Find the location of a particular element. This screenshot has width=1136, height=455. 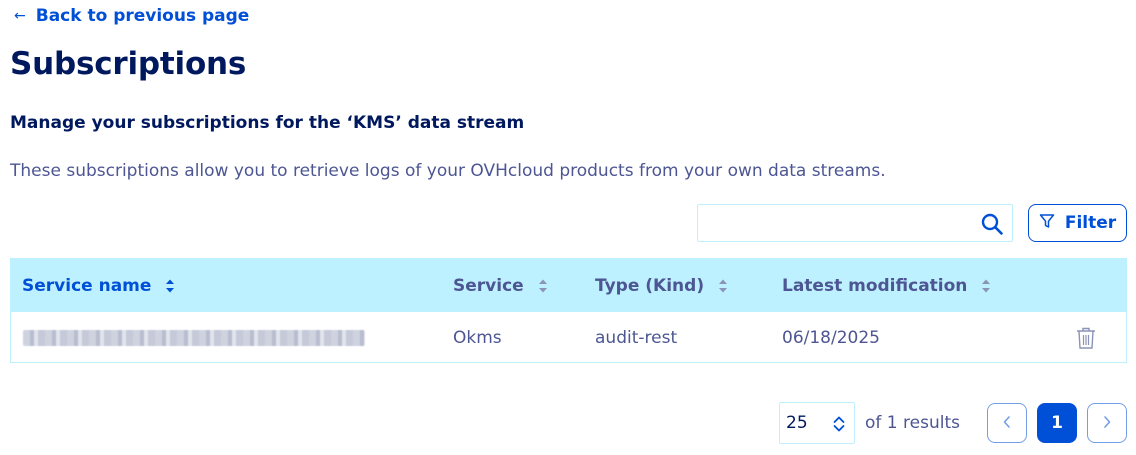

page-size-value: 25 is located at coordinates (797, 423).